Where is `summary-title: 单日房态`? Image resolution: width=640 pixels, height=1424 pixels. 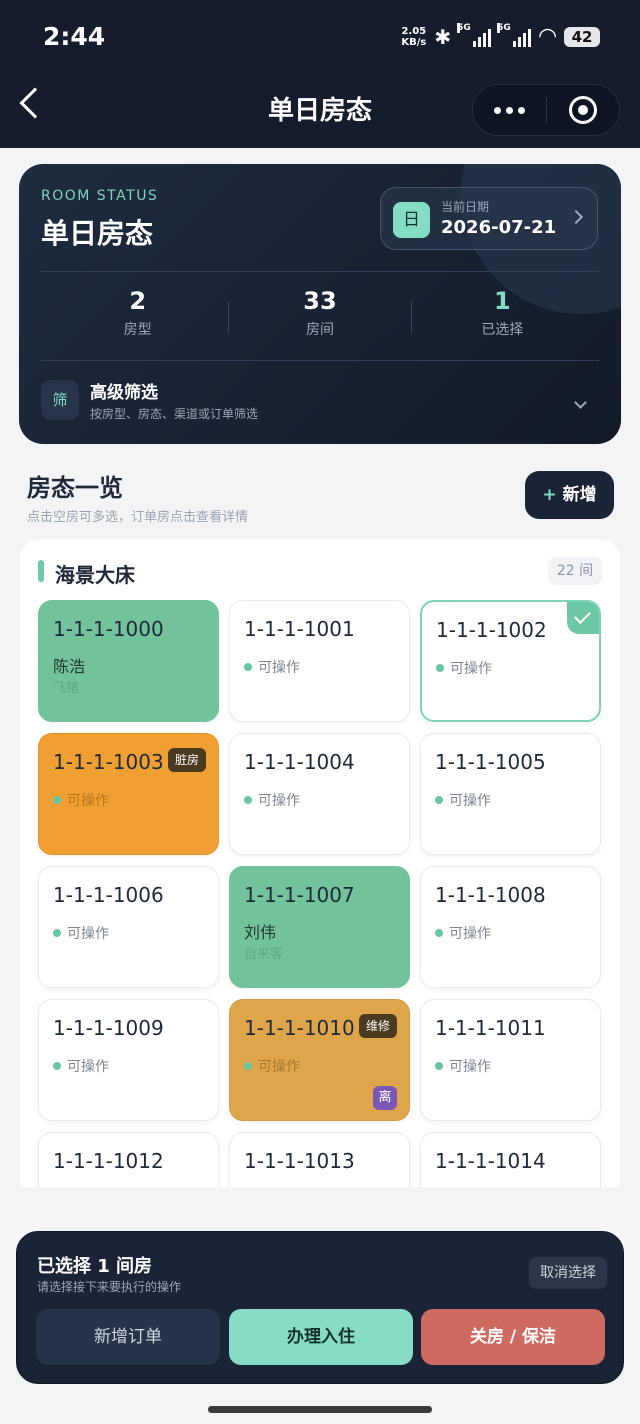
summary-title: 单日房态 is located at coordinates (97, 233).